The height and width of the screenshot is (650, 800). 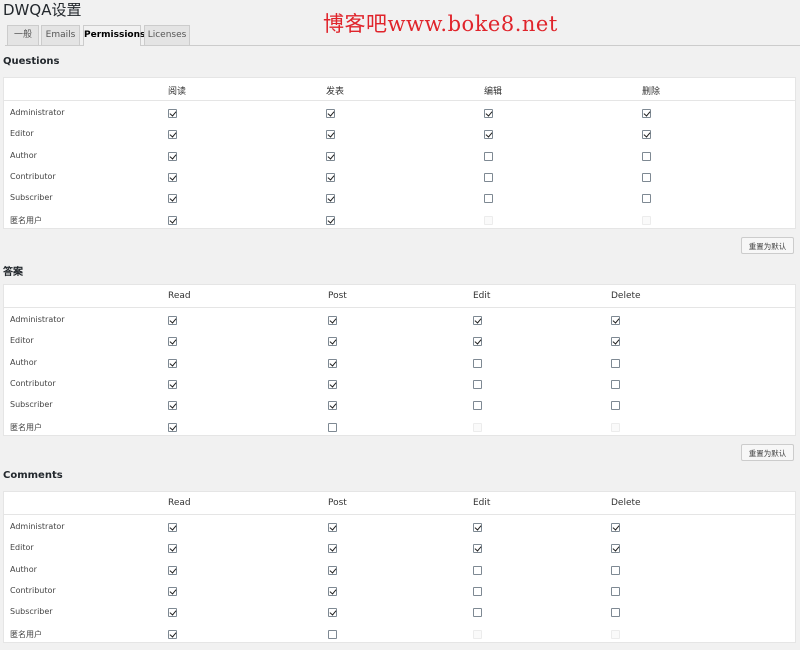 What do you see at coordinates (179, 503) in the screenshot?
I see `column-header: Read` at bounding box center [179, 503].